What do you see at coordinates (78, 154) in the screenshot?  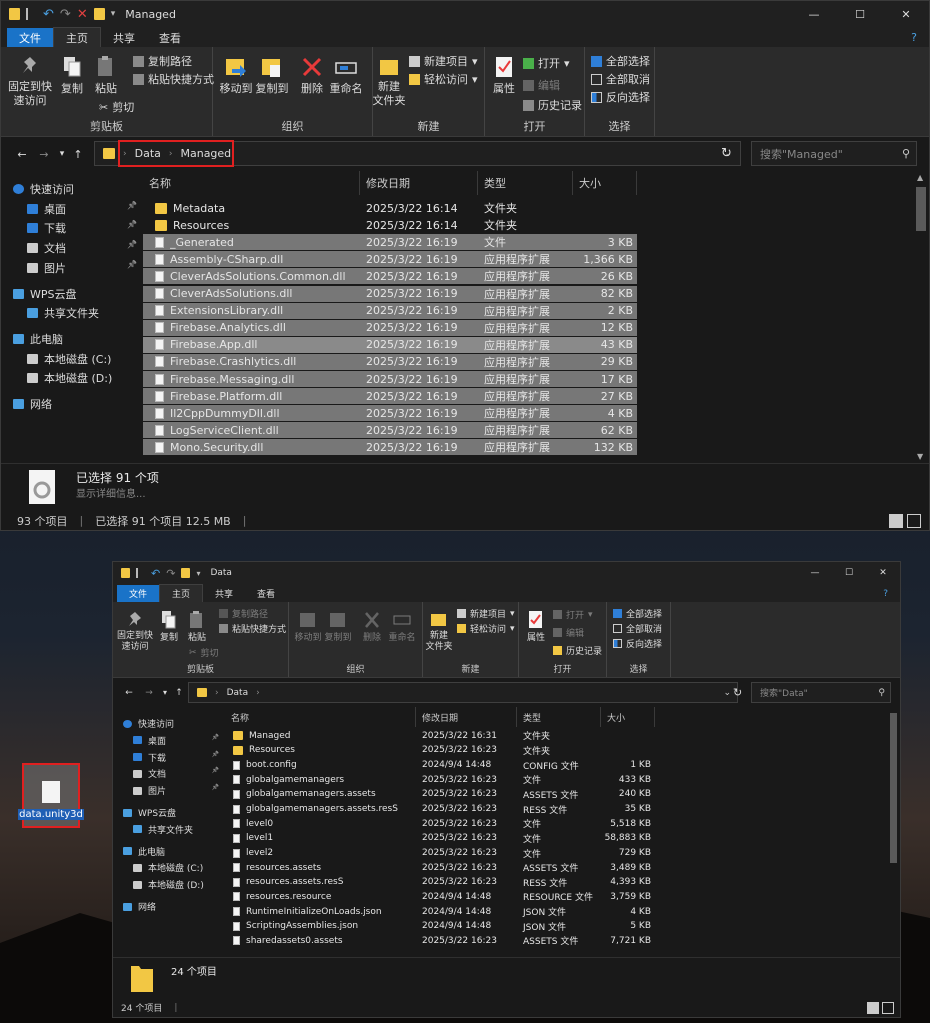 I see `up-arrow-icon: ↑` at bounding box center [78, 154].